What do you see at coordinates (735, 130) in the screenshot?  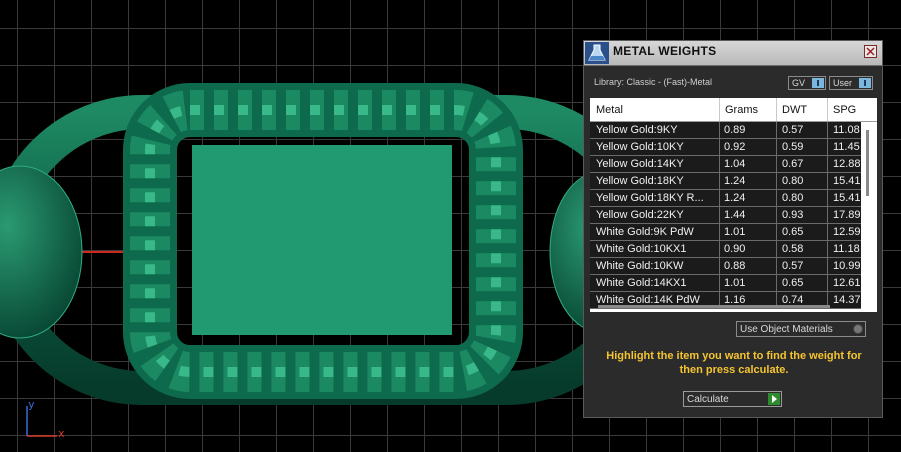 I see `cell-grams: 0.89` at bounding box center [735, 130].